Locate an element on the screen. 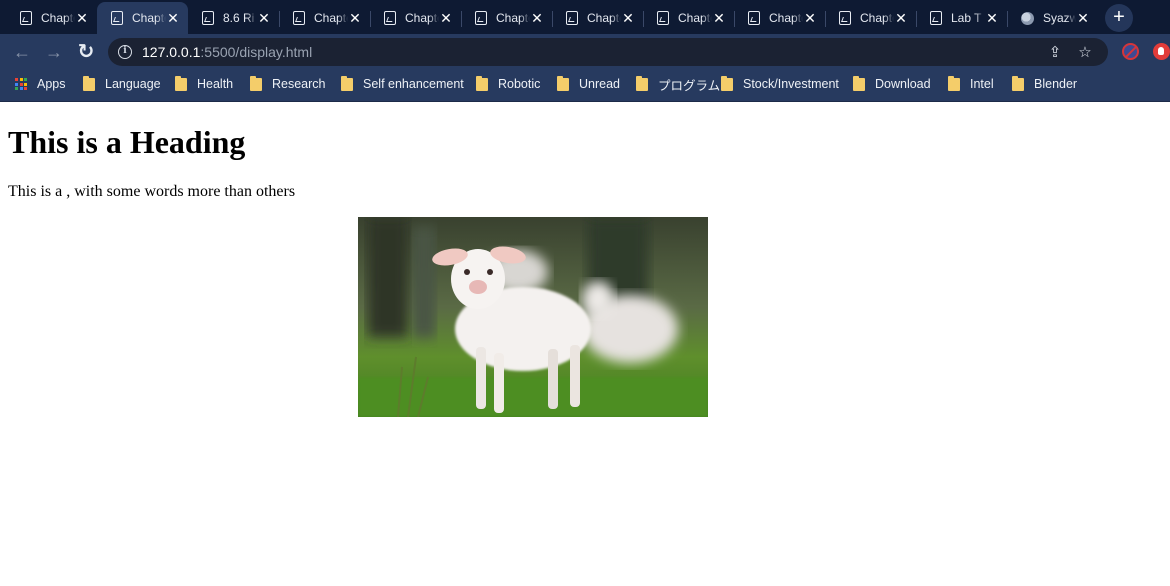 The image size is (1170, 586). tab-5: Chapter✕ is located at coordinates (506, 18).